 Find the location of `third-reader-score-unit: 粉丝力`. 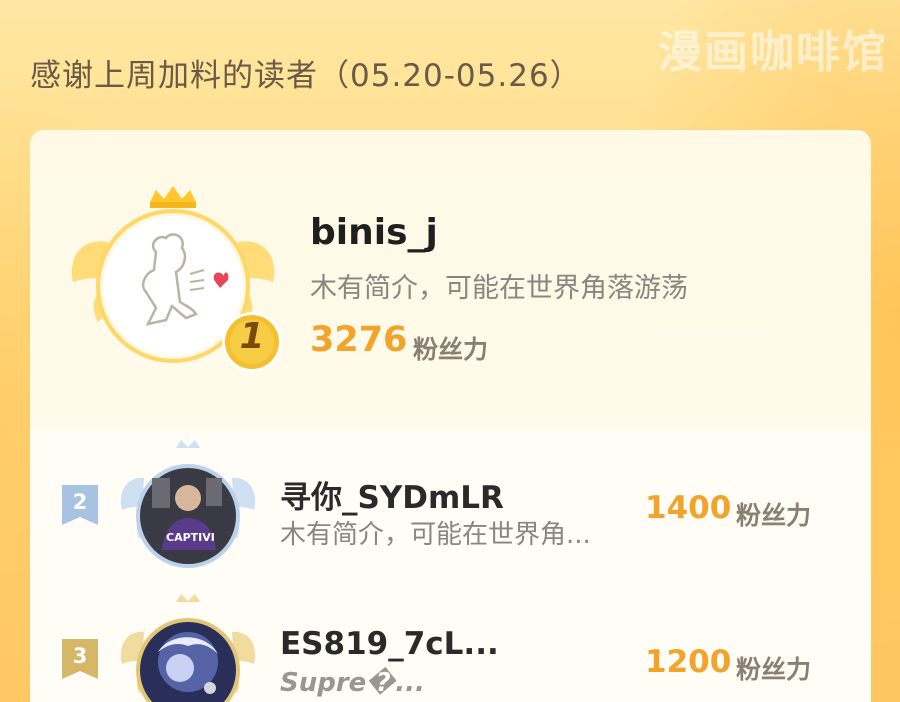

third-reader-score-unit: 粉丝力 is located at coordinates (774, 669).